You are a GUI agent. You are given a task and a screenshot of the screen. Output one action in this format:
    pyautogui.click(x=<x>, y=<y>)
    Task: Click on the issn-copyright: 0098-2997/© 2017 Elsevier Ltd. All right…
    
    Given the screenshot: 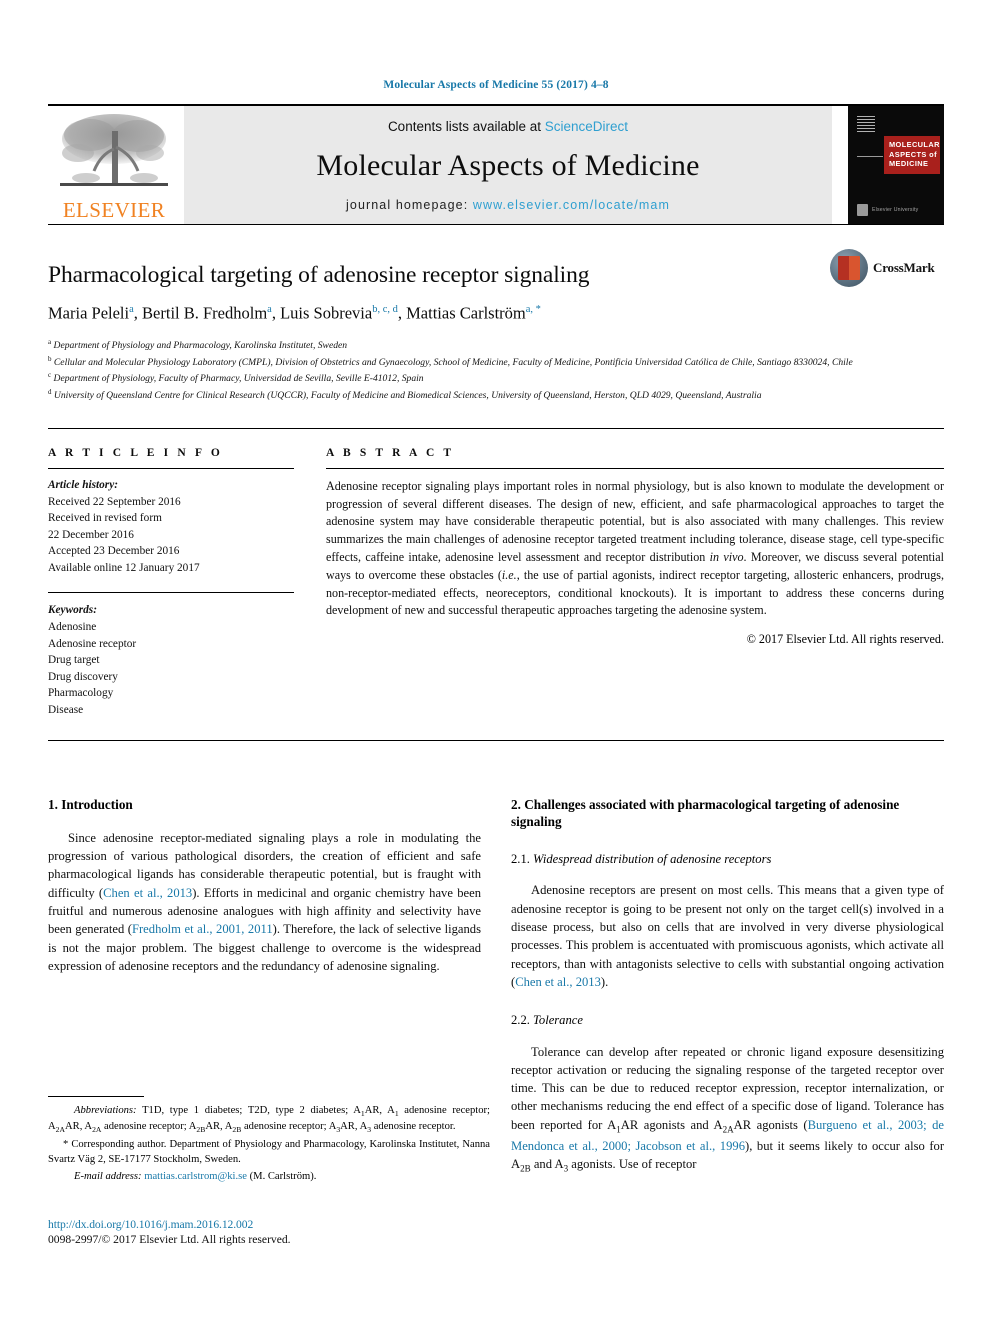 What is the action you would take?
    pyautogui.click(x=169, y=1239)
    